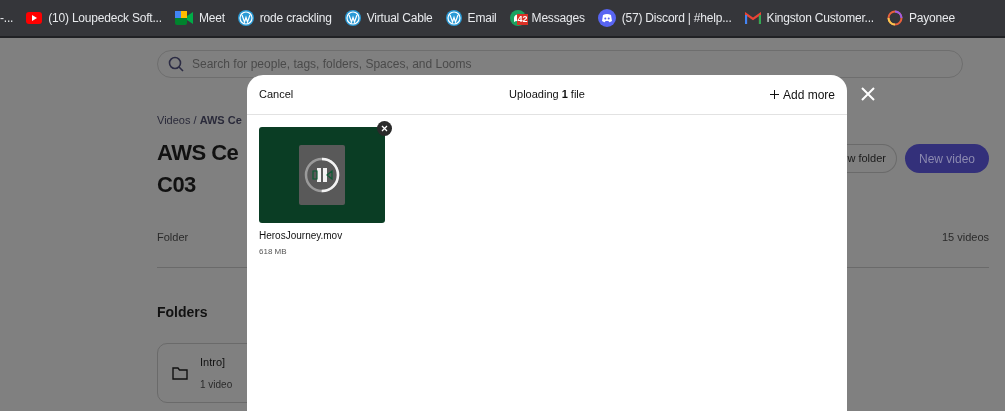 The width and height of the screenshot is (1005, 411). What do you see at coordinates (220, 120) in the screenshot?
I see `breadcrumb-current: AWS Ce` at bounding box center [220, 120].